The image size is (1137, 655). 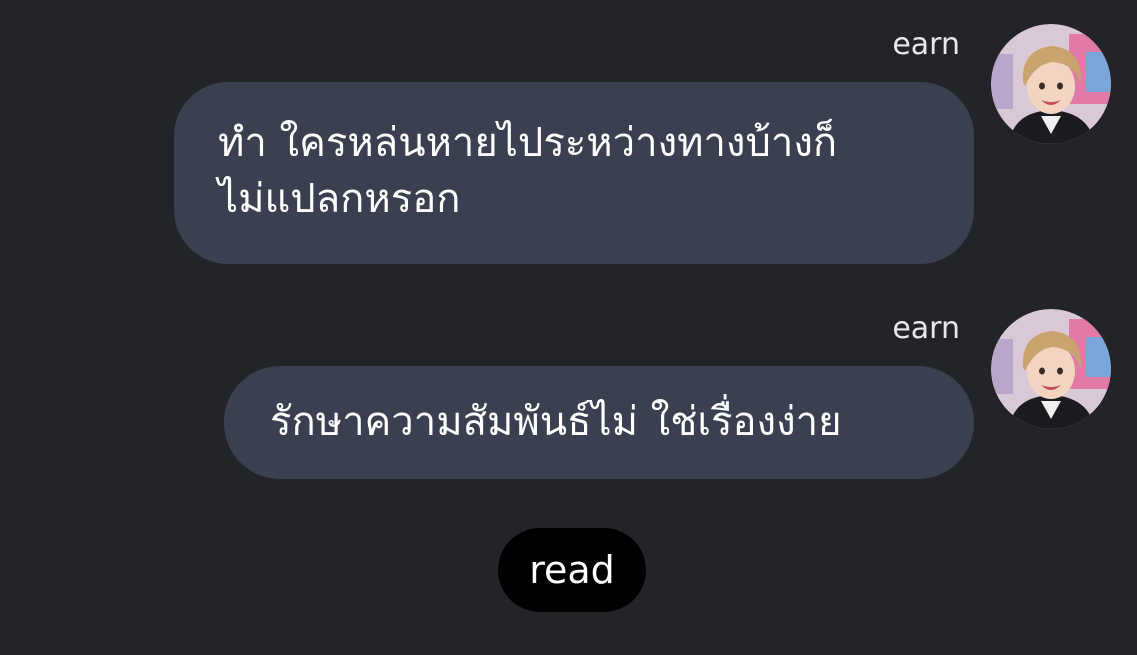 I want to click on read-receipt-badge: read, so click(x=572, y=570).